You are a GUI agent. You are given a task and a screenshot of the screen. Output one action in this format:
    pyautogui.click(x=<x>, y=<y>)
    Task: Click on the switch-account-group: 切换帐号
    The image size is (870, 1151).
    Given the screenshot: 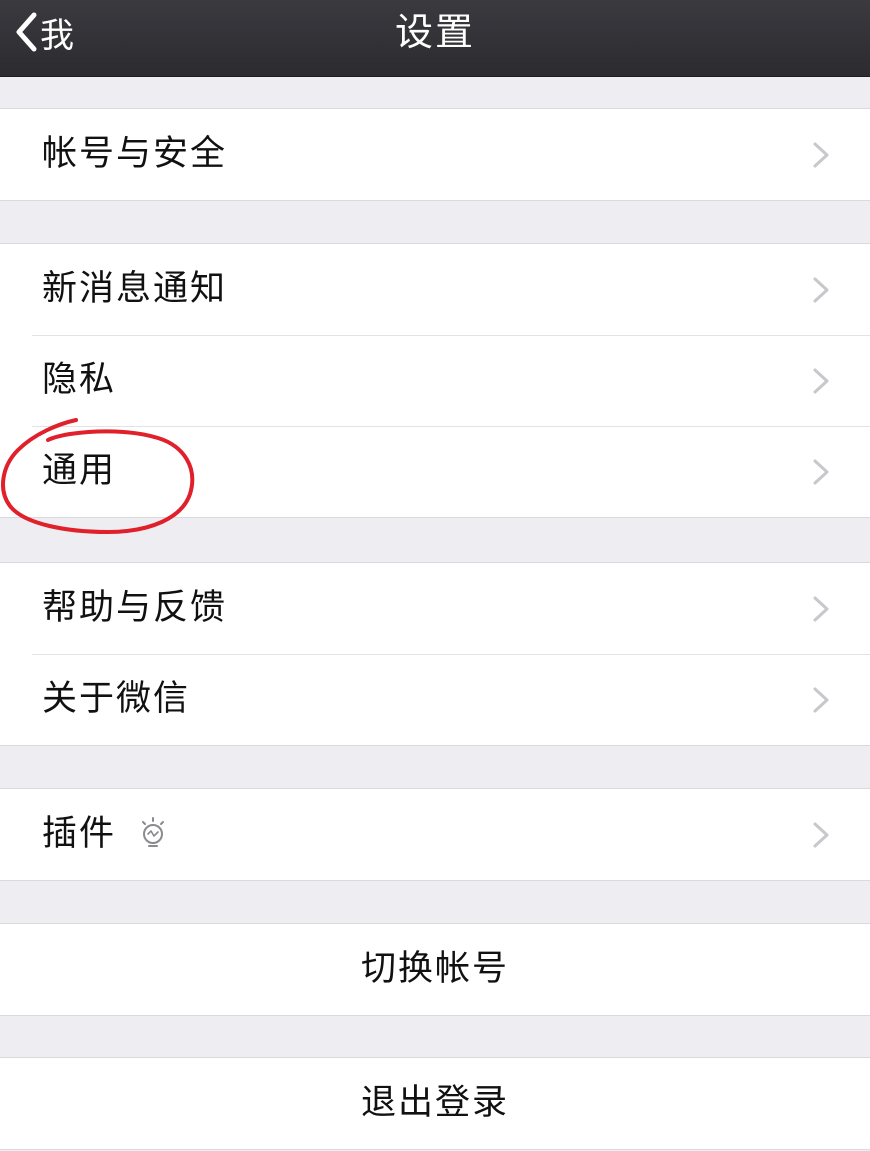 What is the action you would take?
    pyautogui.click(x=435, y=969)
    